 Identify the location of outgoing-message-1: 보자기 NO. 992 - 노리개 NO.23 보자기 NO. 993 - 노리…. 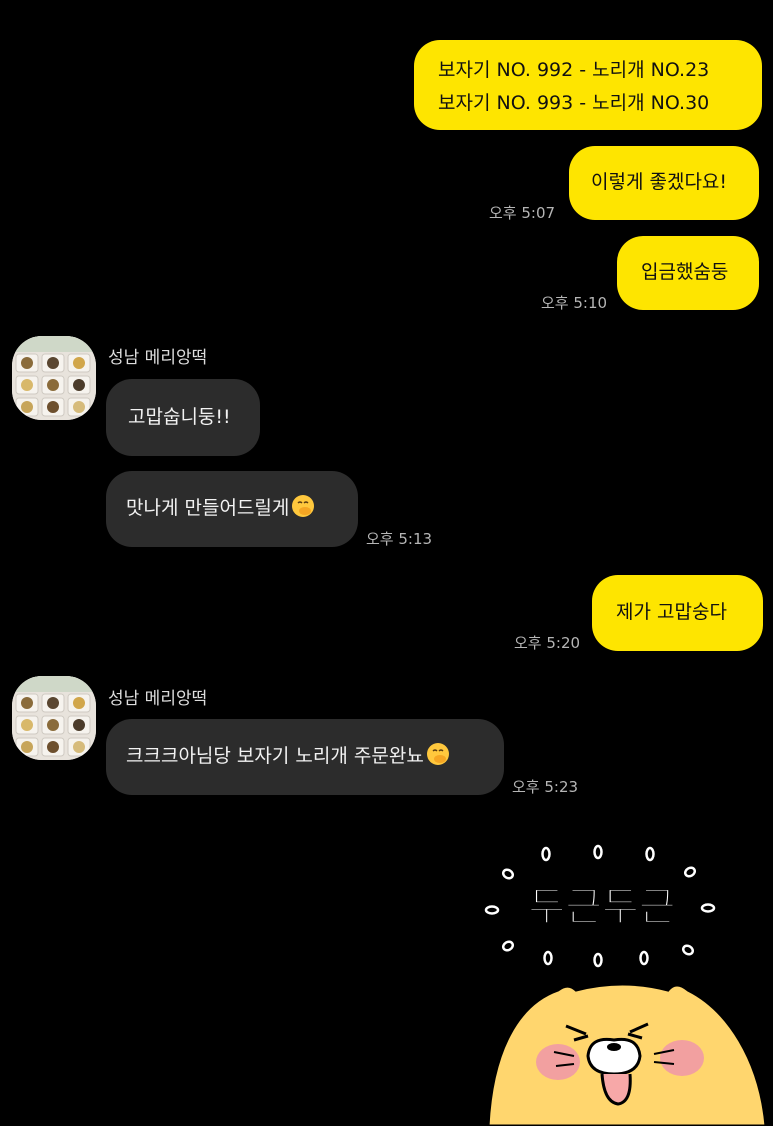
(588, 85).